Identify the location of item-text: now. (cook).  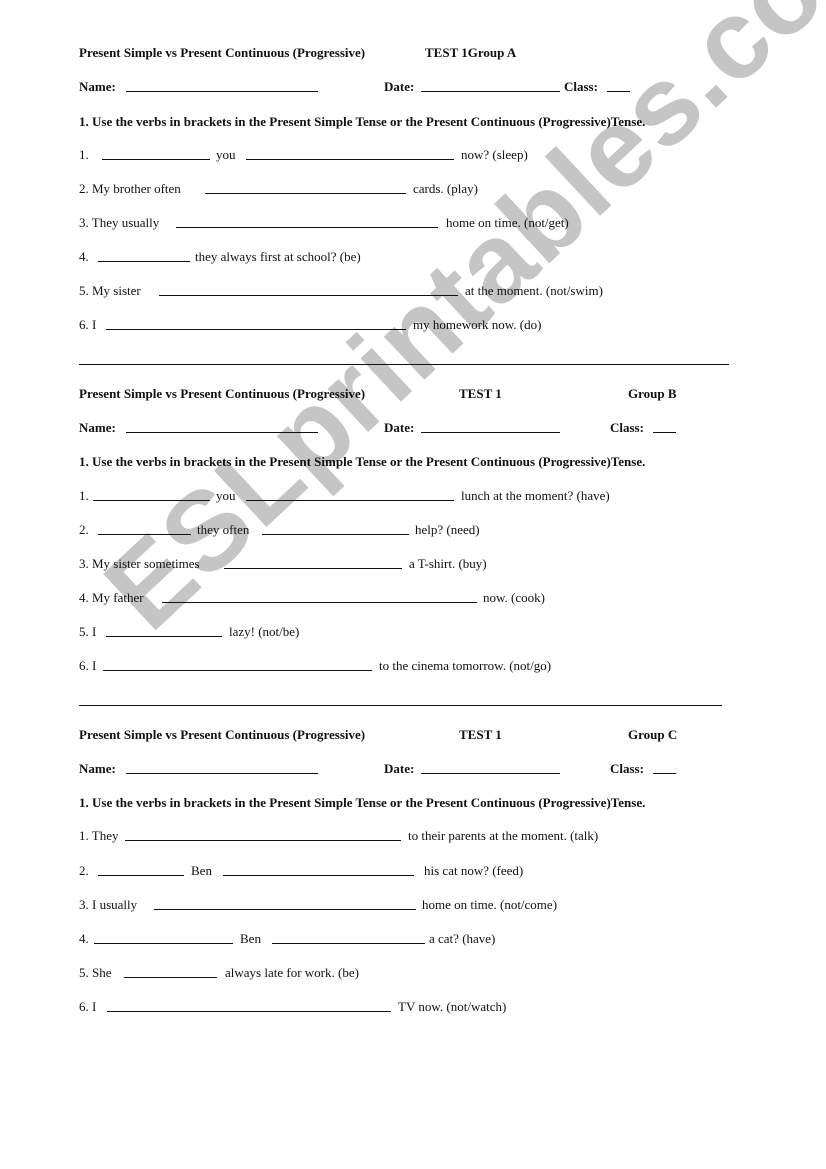
(514, 597).